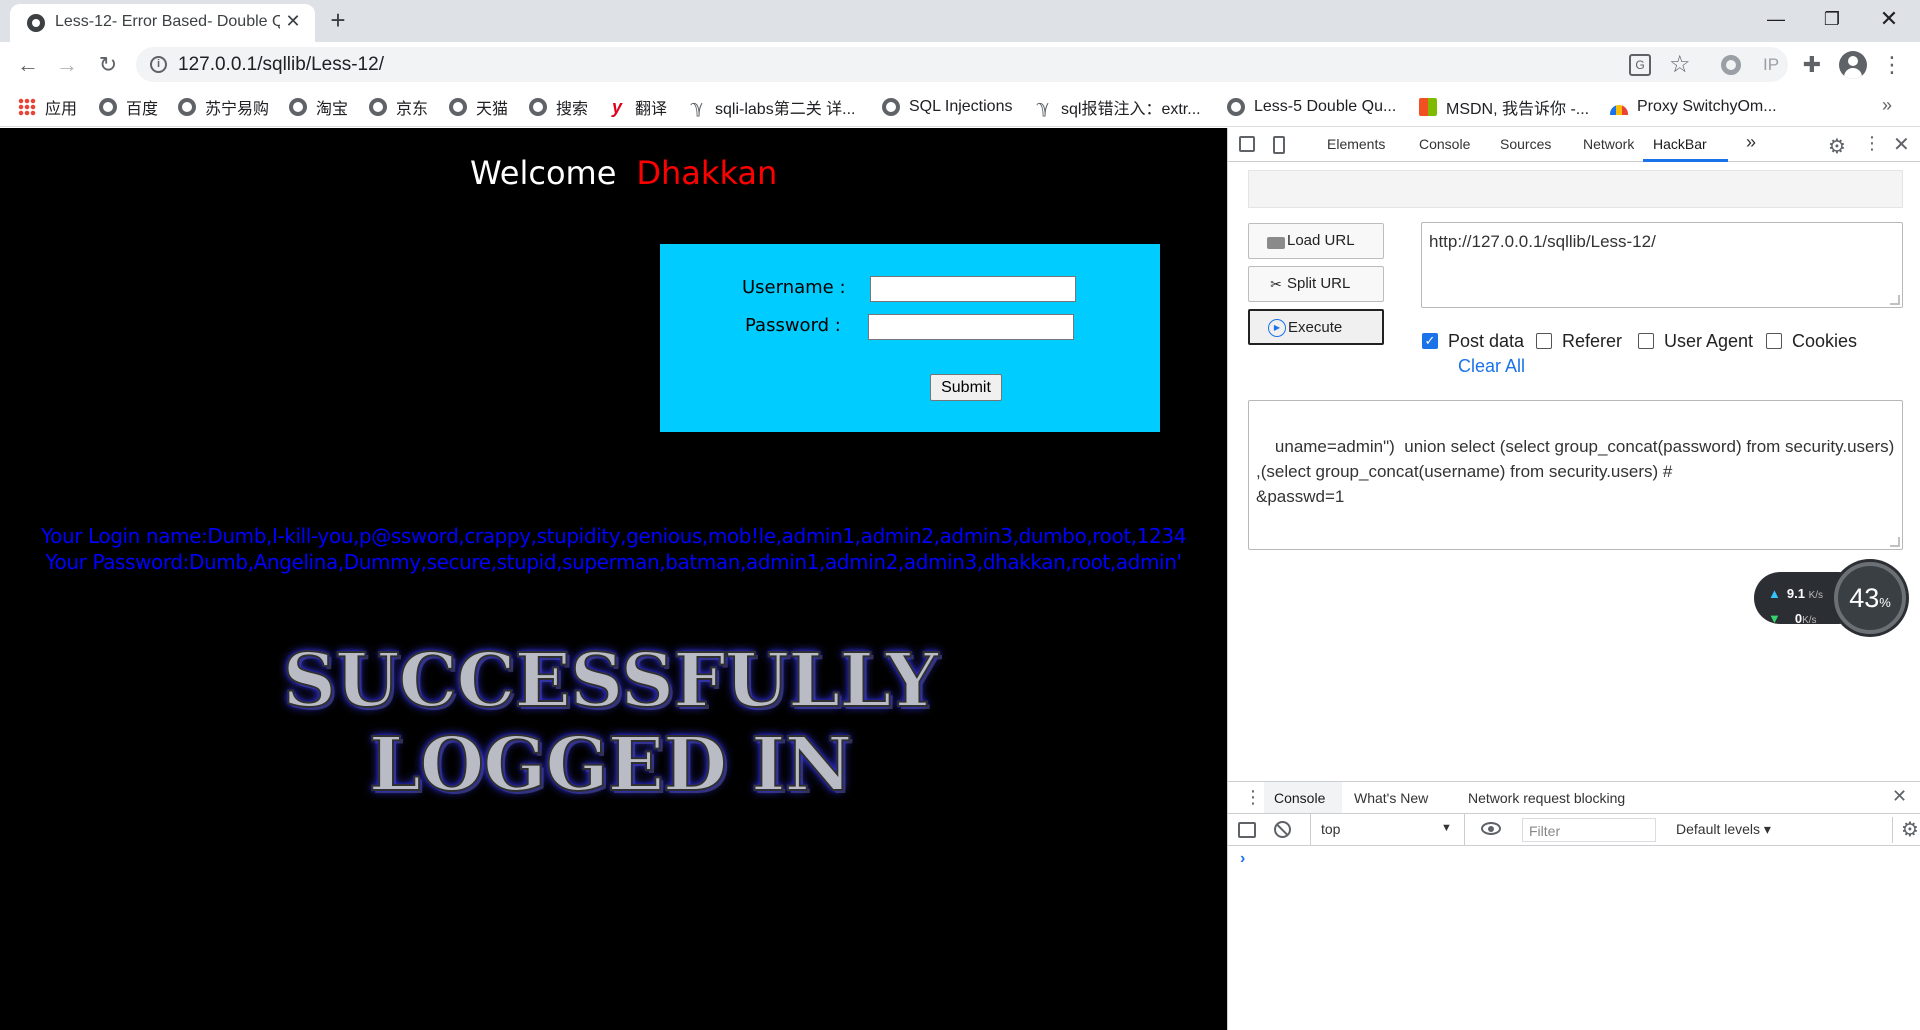  Describe the element at coordinates (1247, 830) in the screenshot. I see `sidebar-toggle-icon` at that location.